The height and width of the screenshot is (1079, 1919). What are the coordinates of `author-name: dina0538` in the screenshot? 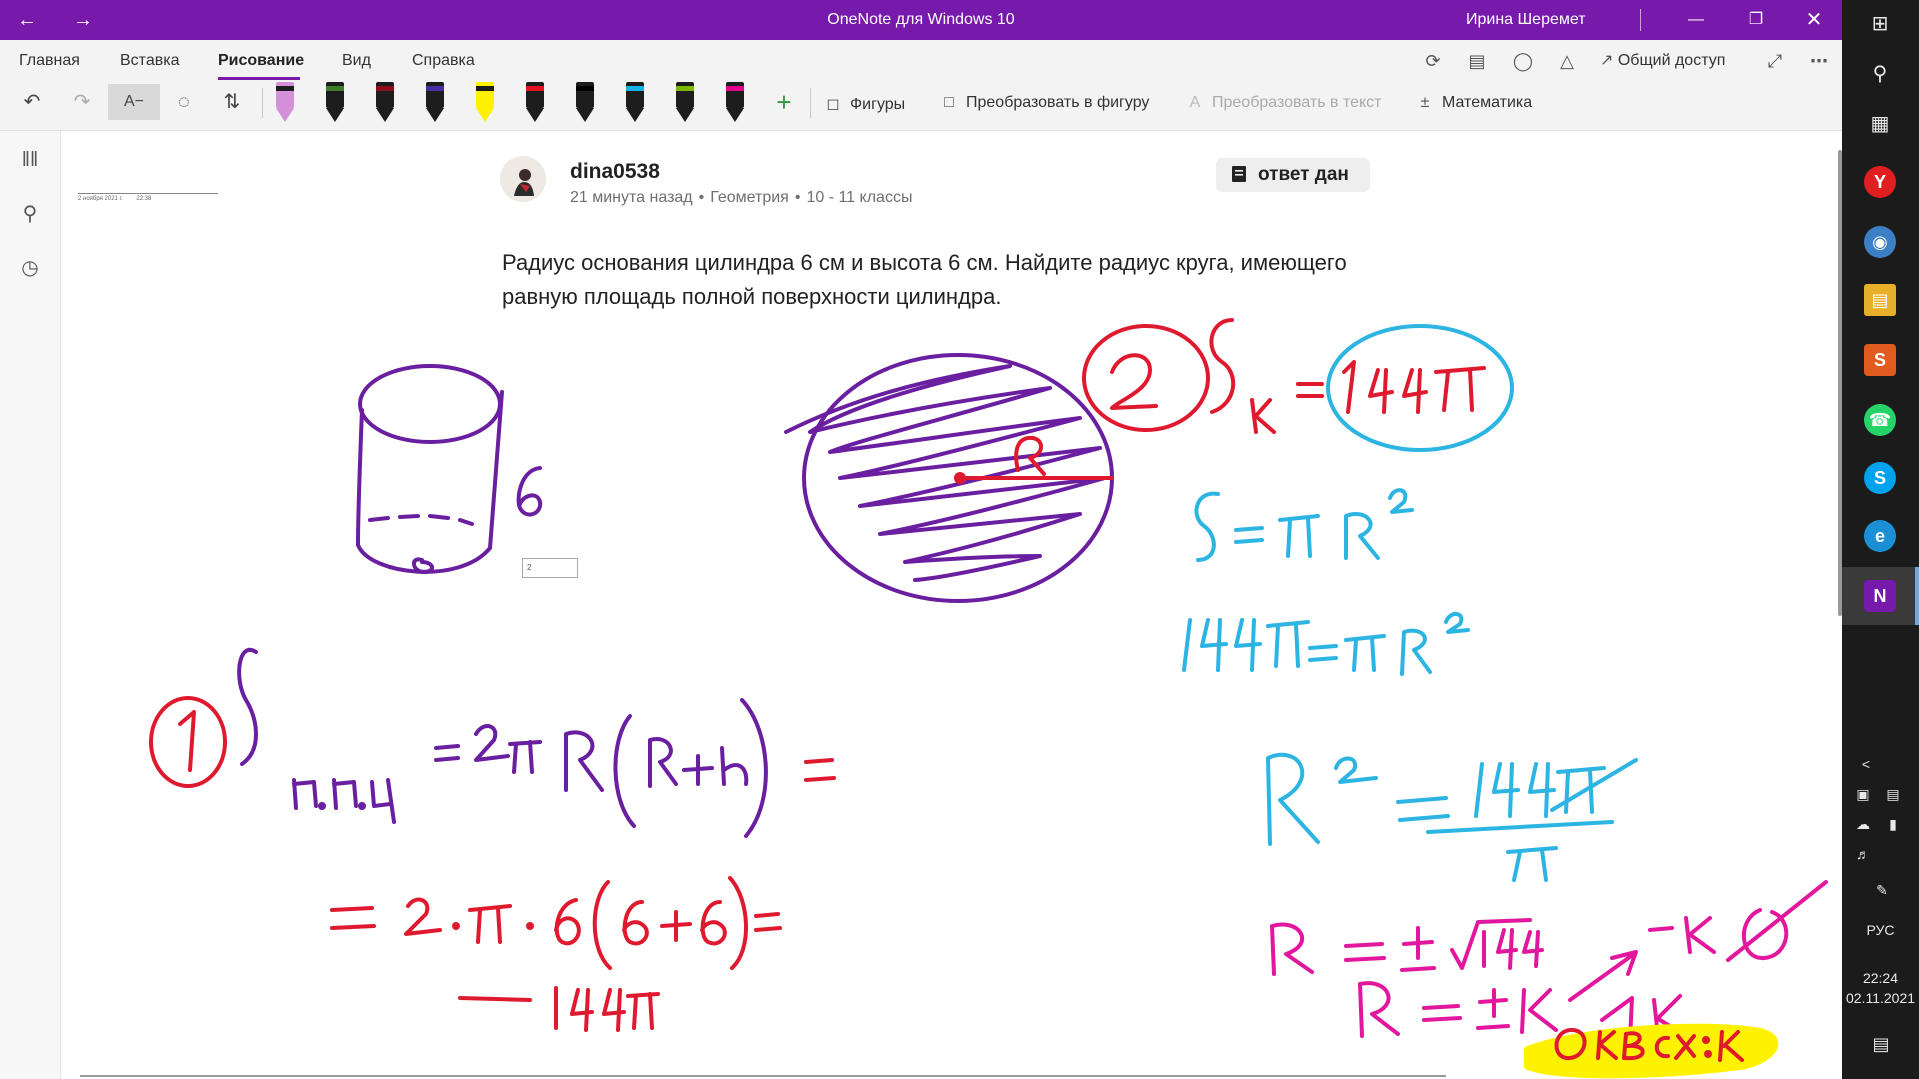 It's located at (615, 172).